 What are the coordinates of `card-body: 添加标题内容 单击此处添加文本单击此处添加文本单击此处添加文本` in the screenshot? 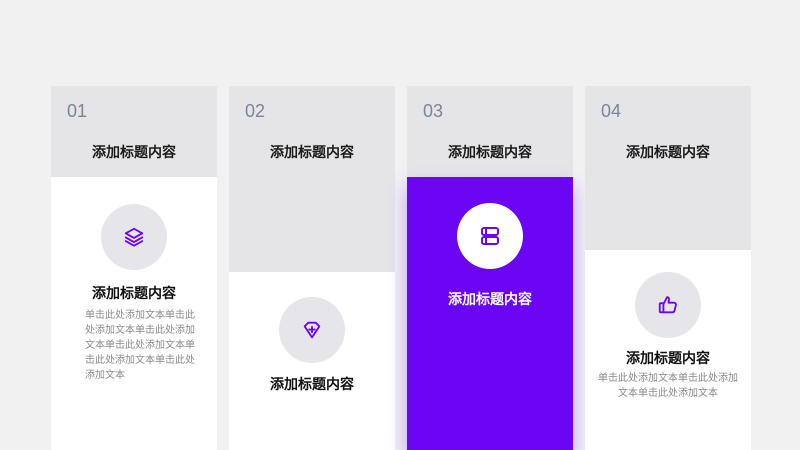 It's located at (668, 350).